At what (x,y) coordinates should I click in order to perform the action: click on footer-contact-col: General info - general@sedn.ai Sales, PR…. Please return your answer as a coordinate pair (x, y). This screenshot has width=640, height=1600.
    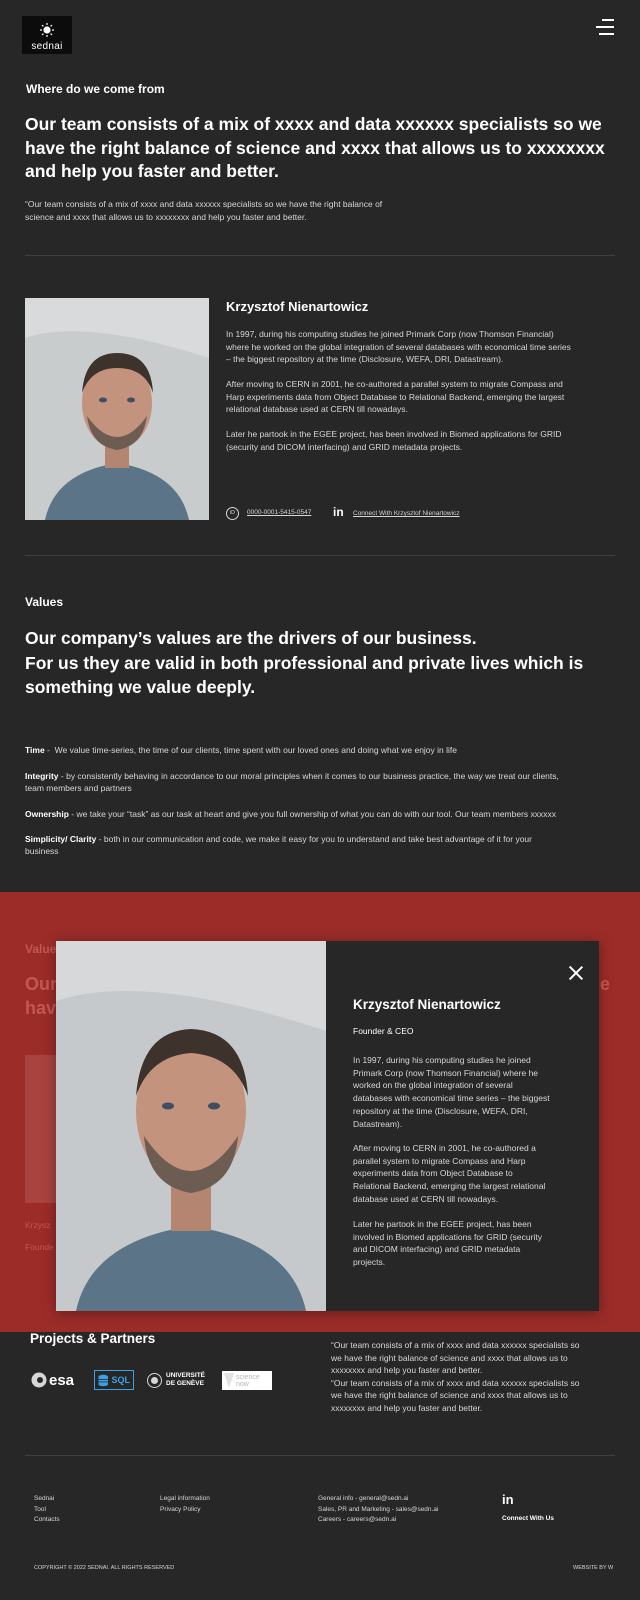
    Looking at the image, I should click on (378, 1510).